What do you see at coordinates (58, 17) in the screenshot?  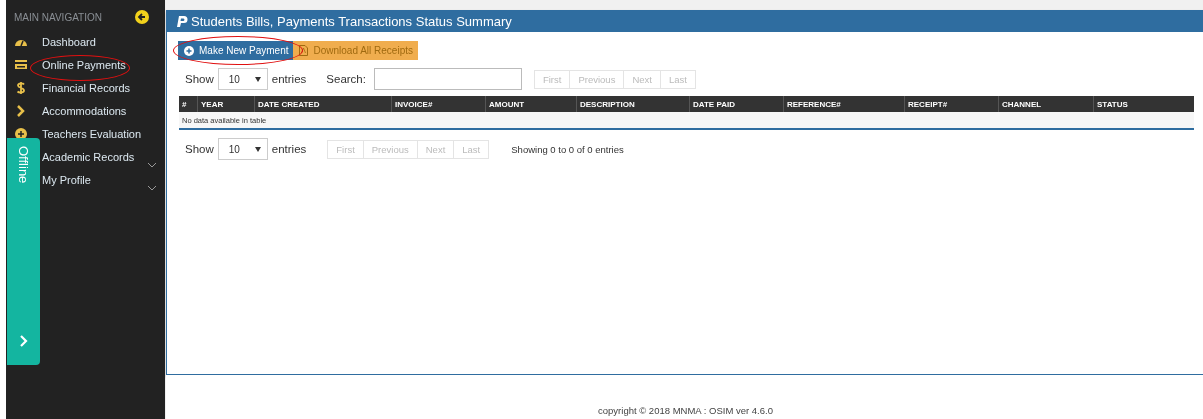 I see `nav-heading: MAIN NAVIGATION` at bounding box center [58, 17].